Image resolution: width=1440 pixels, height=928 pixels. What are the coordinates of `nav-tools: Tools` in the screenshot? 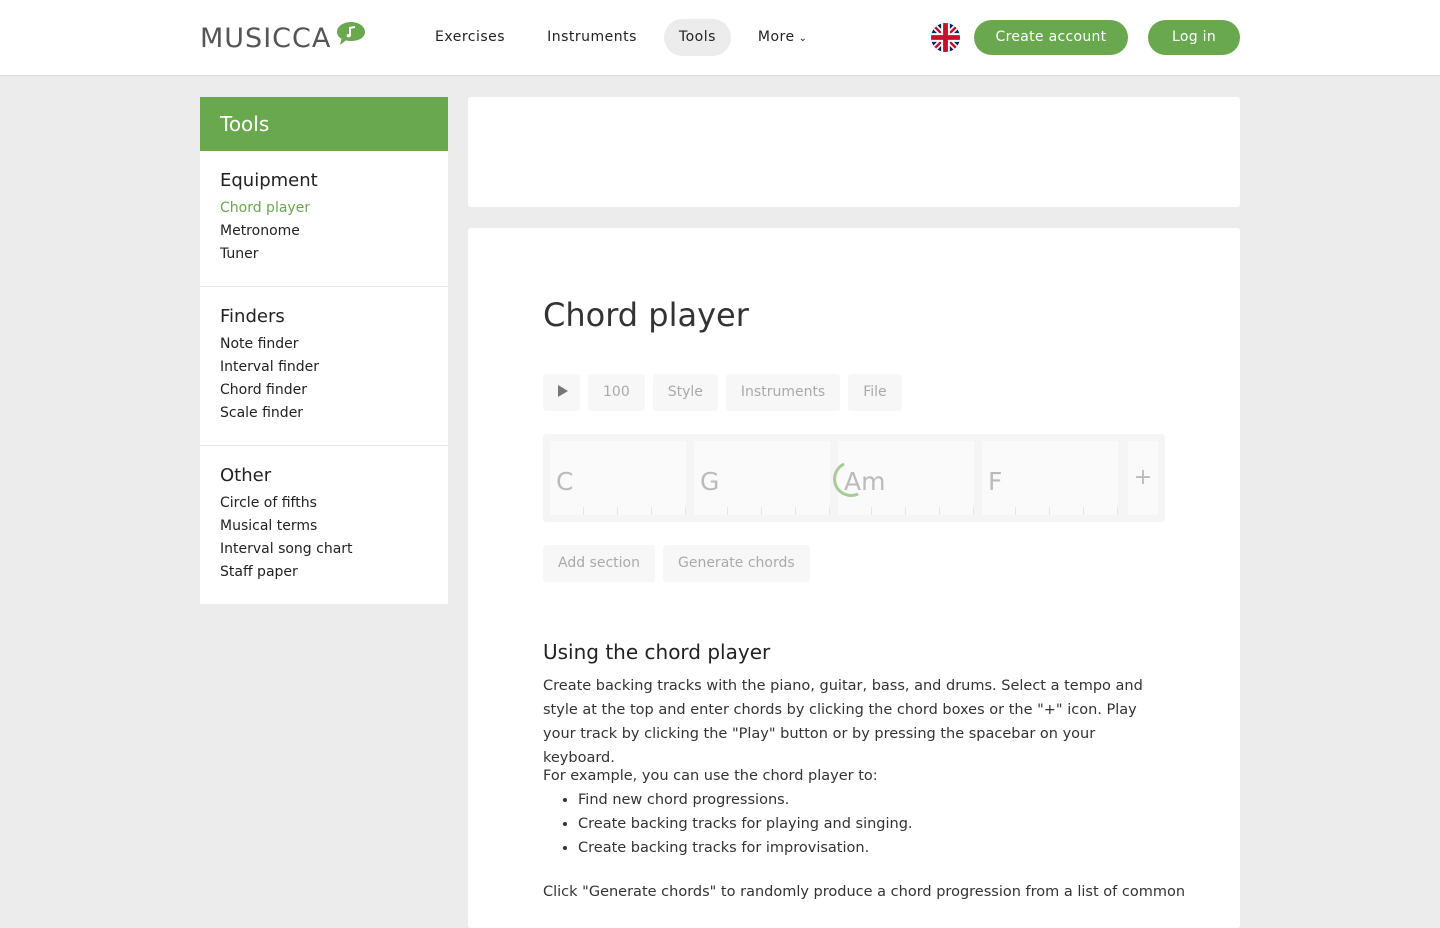 It's located at (697, 37).